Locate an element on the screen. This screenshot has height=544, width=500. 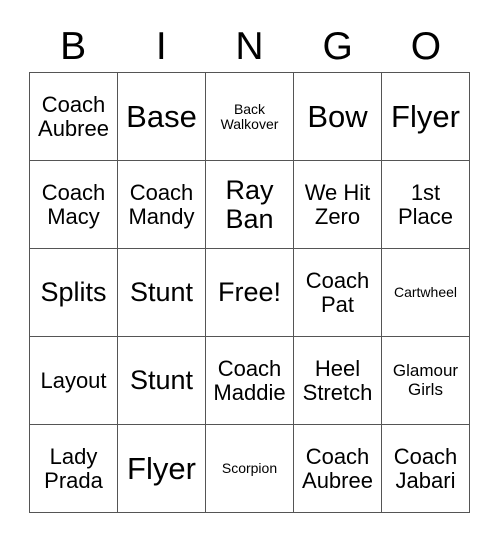
bingo-cell: Coach Macy is located at coordinates (74, 205).